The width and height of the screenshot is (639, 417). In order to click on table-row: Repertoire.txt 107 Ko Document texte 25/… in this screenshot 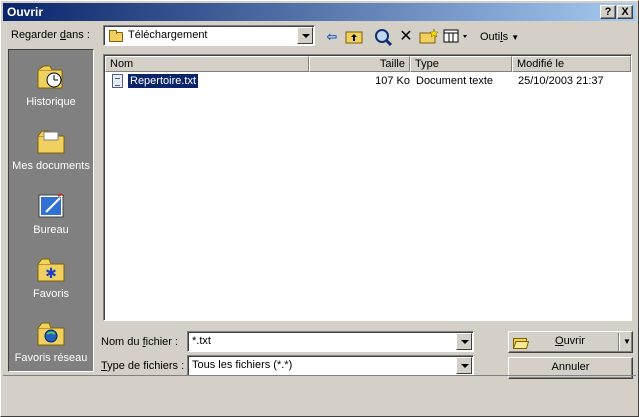, I will do `click(368, 81)`.